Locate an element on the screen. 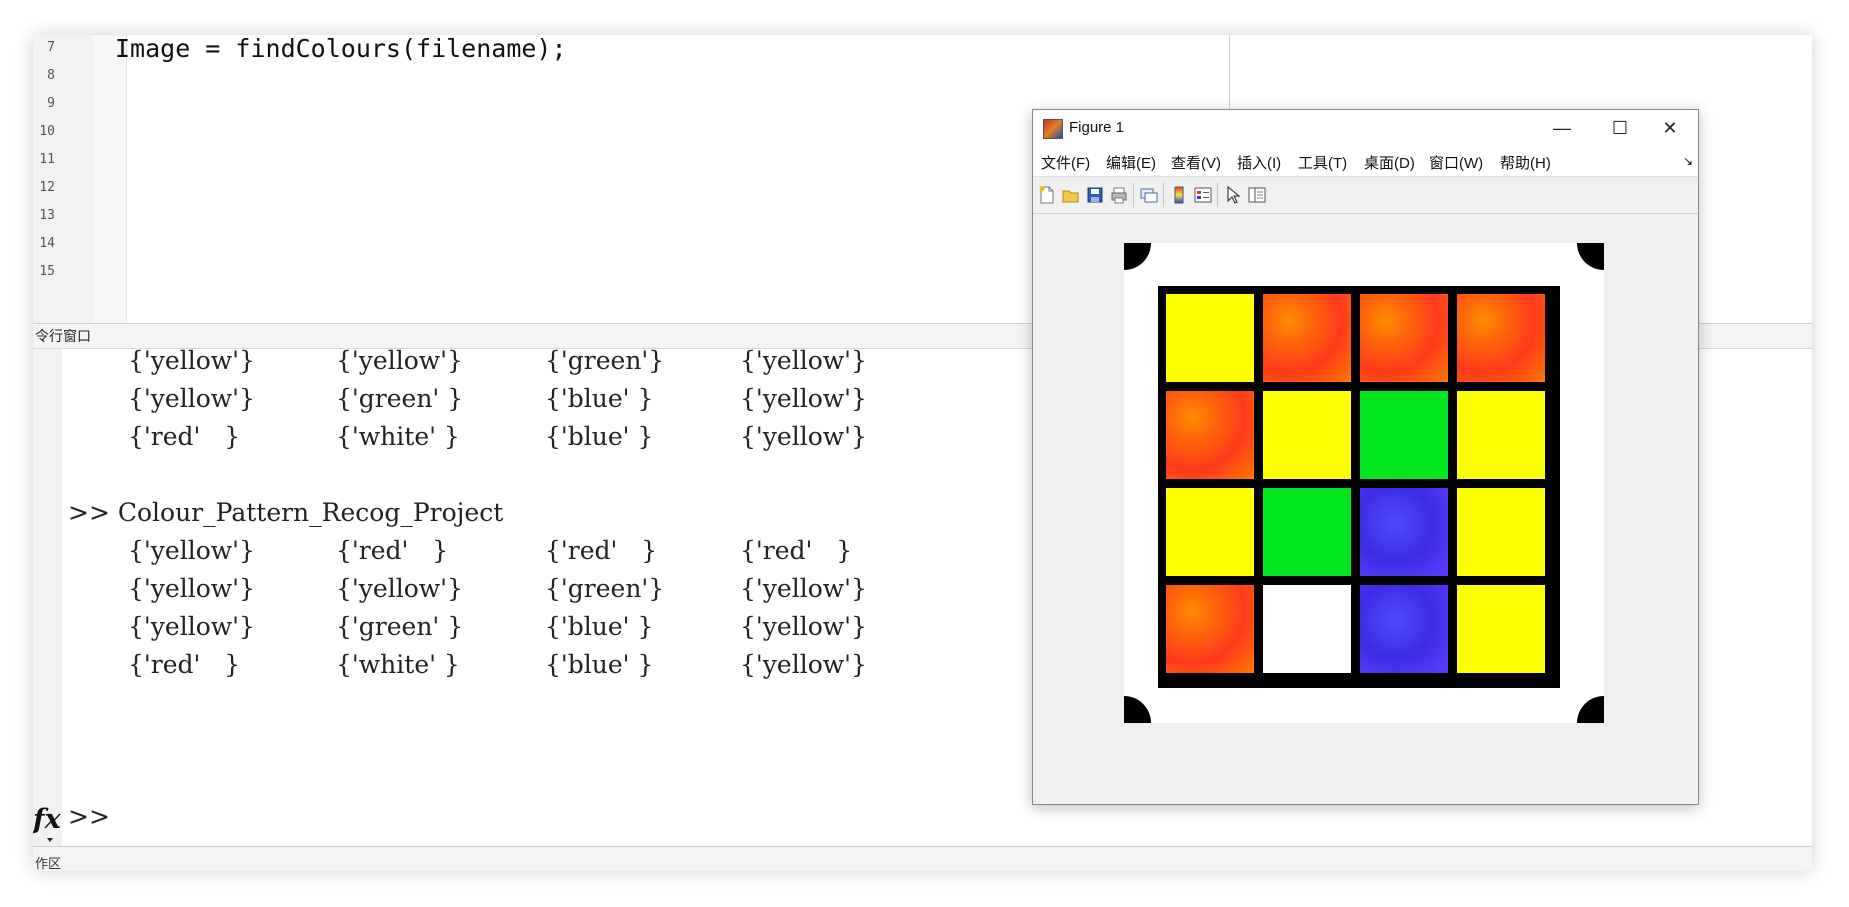  command-prompt: >> is located at coordinates (89, 816).